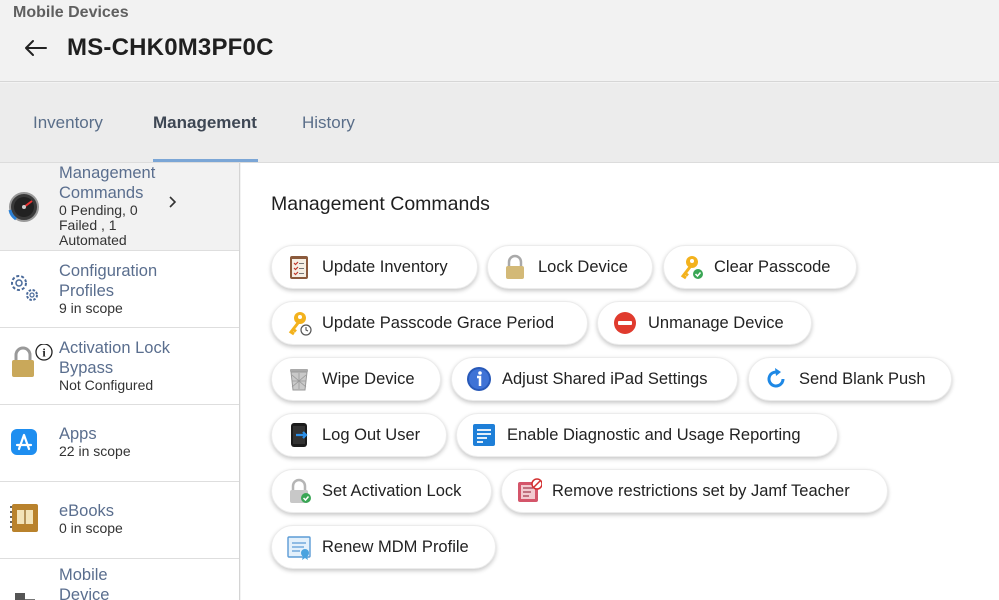 The width and height of the screenshot is (999, 600). What do you see at coordinates (108, 281) in the screenshot?
I see `sidebar-item-title: Configuration Profiles` at bounding box center [108, 281].